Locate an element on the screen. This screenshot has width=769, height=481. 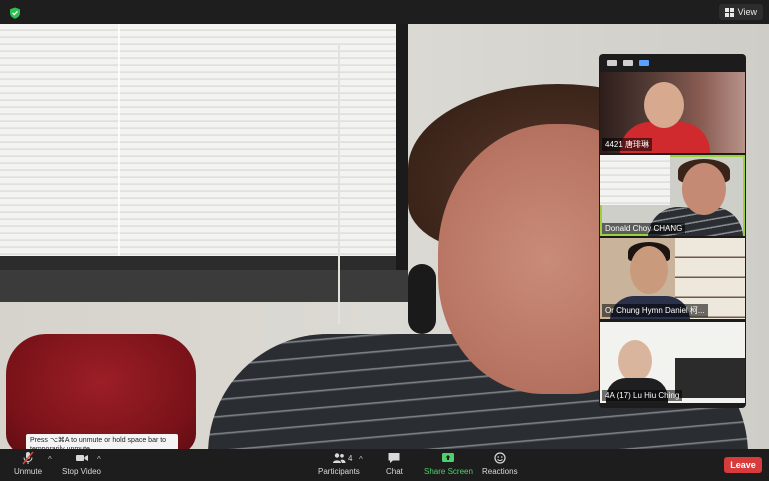
reactions-icon is located at coordinates (500, 458).